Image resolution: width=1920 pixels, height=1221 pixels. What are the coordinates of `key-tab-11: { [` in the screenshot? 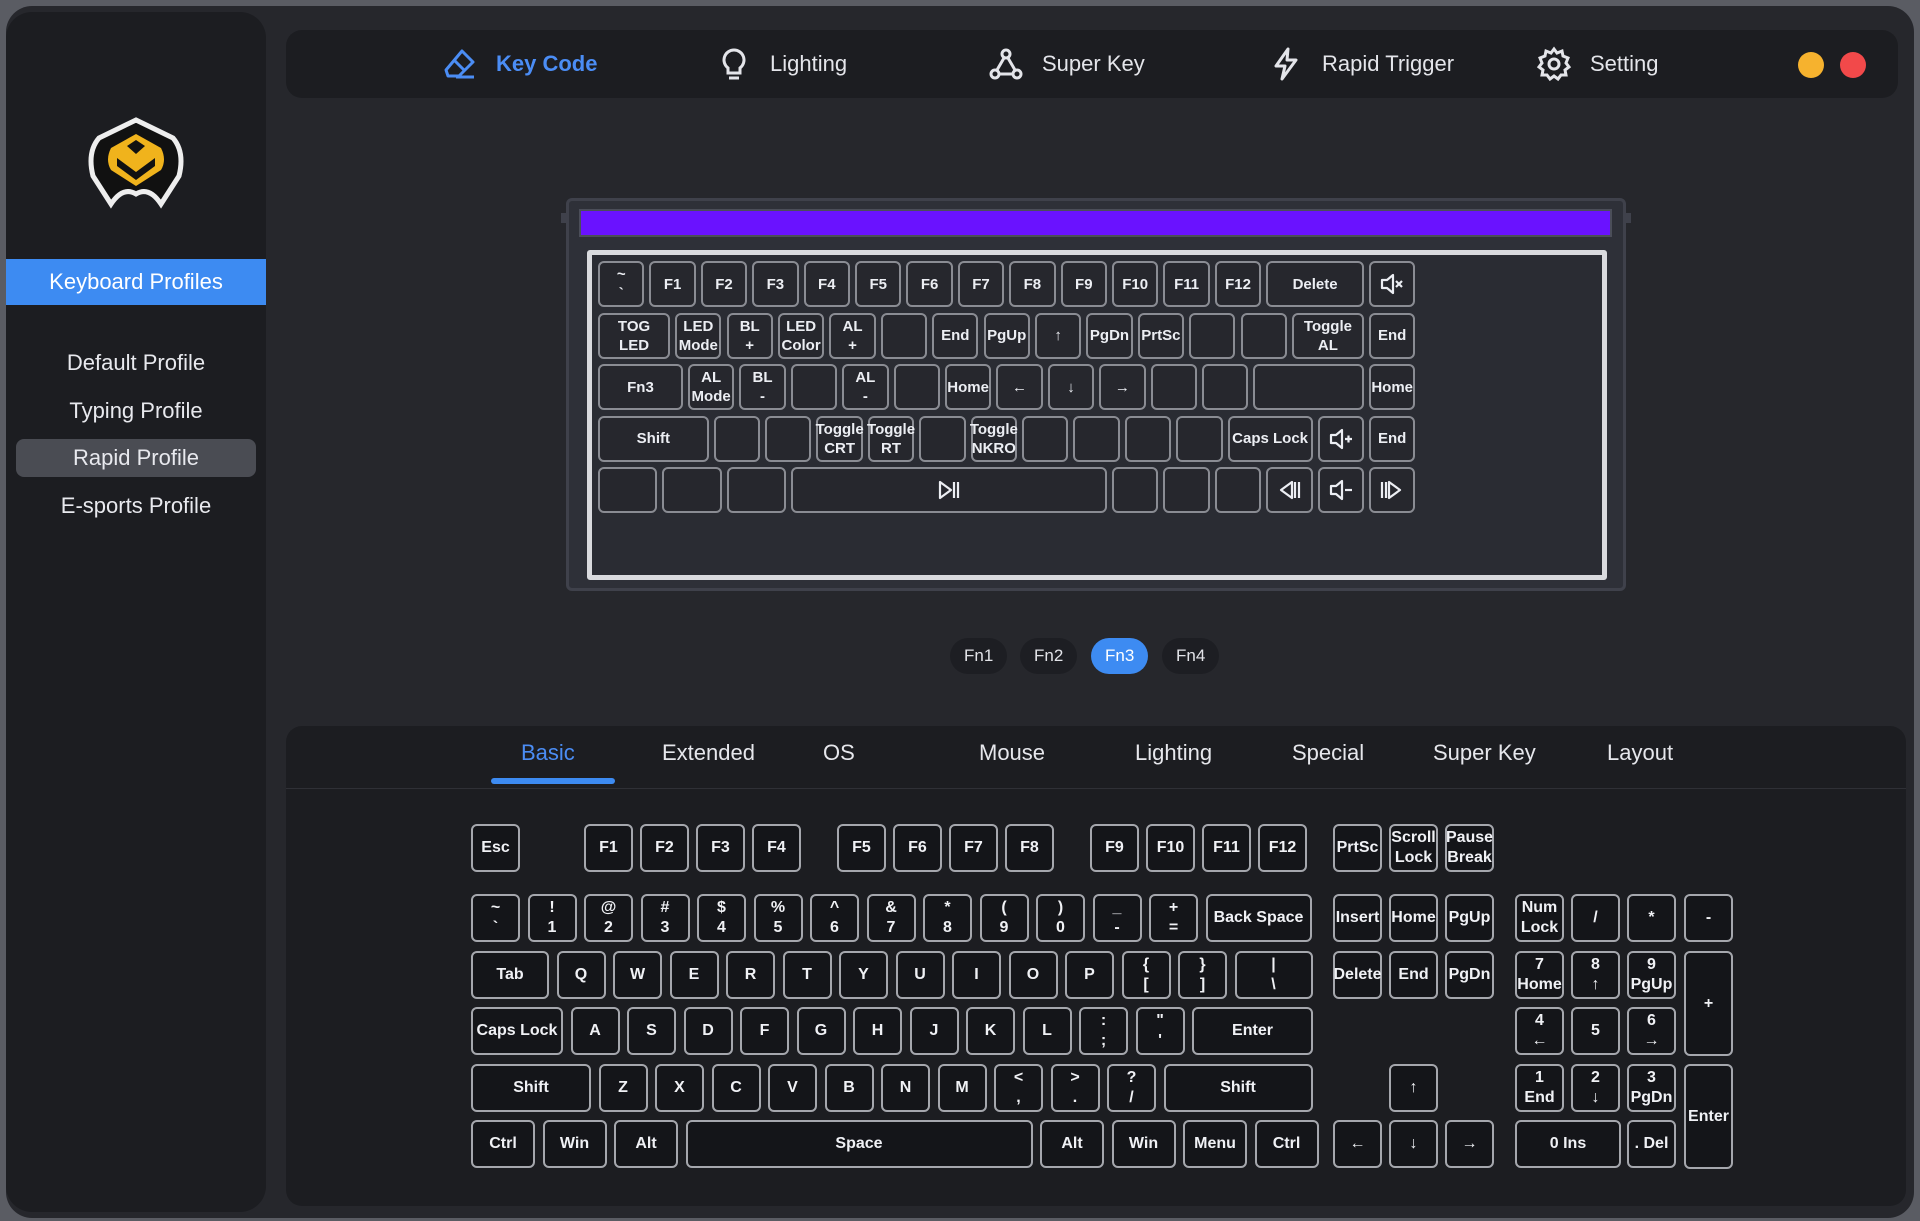 It's located at (1146, 975).